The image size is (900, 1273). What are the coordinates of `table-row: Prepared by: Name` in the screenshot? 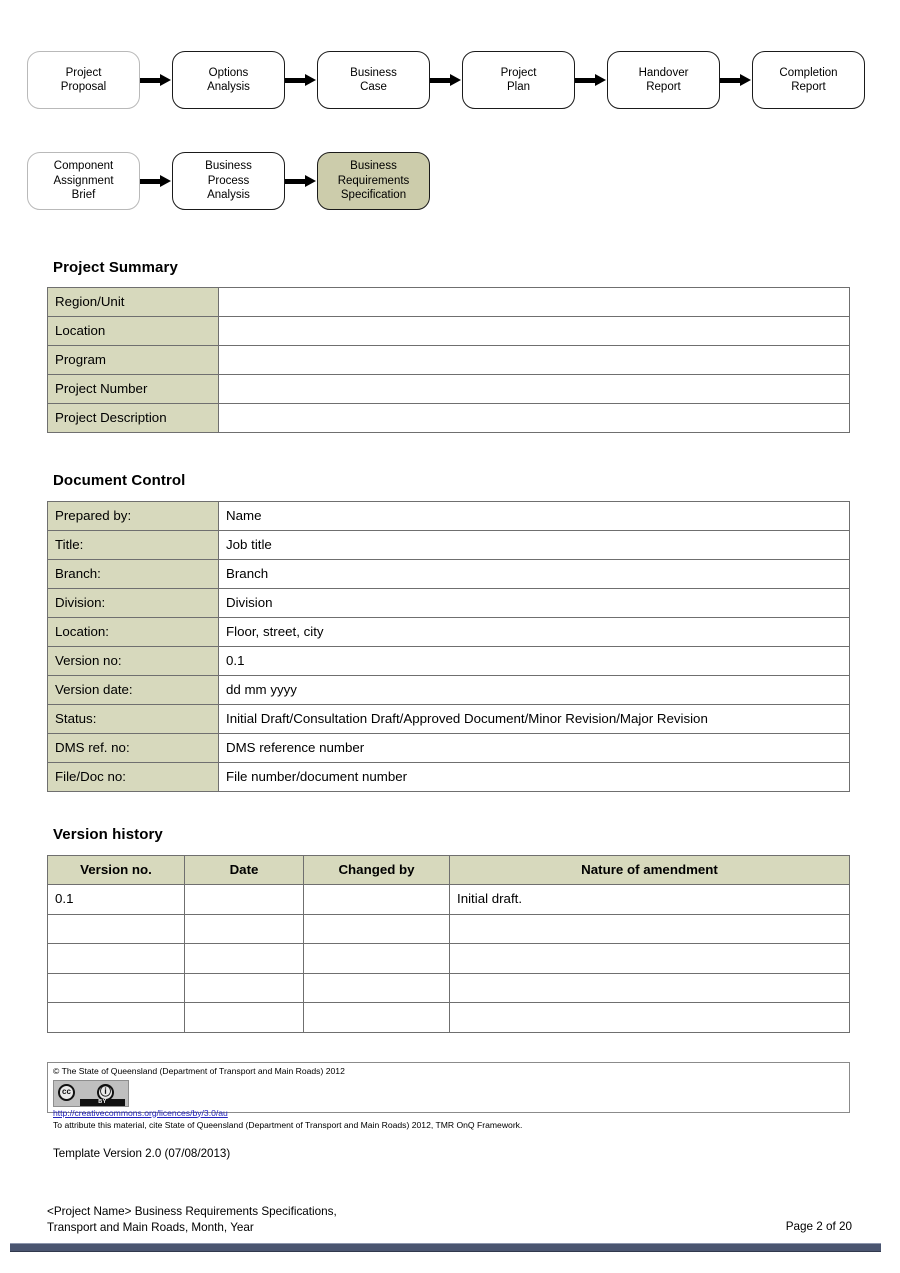 It's located at (448, 516).